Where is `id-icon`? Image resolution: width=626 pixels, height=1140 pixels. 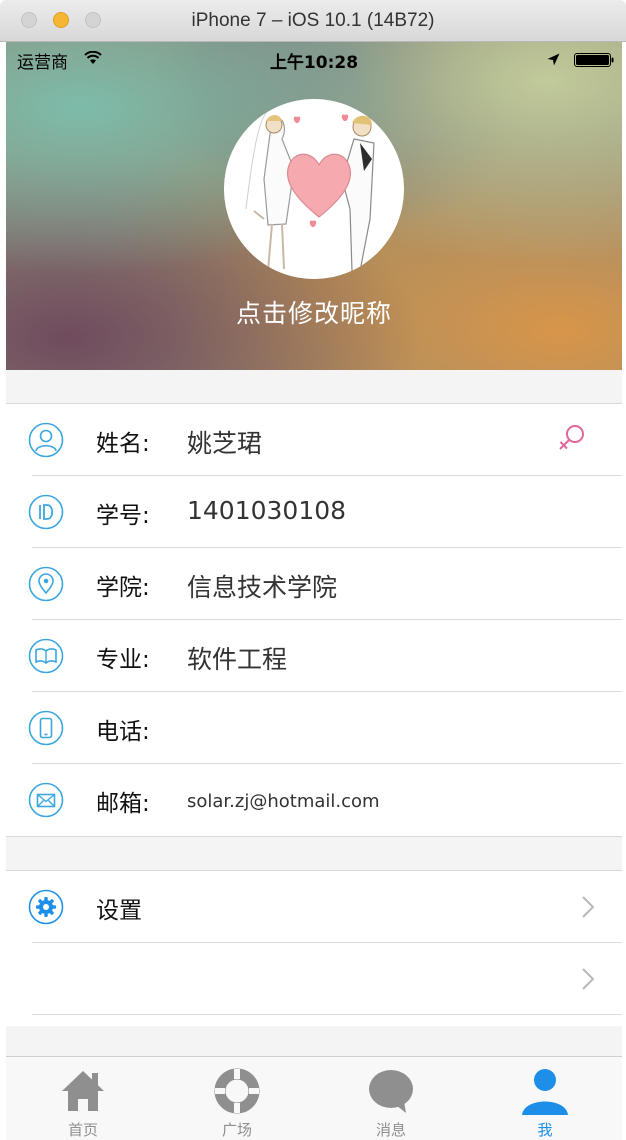 id-icon is located at coordinates (46, 512).